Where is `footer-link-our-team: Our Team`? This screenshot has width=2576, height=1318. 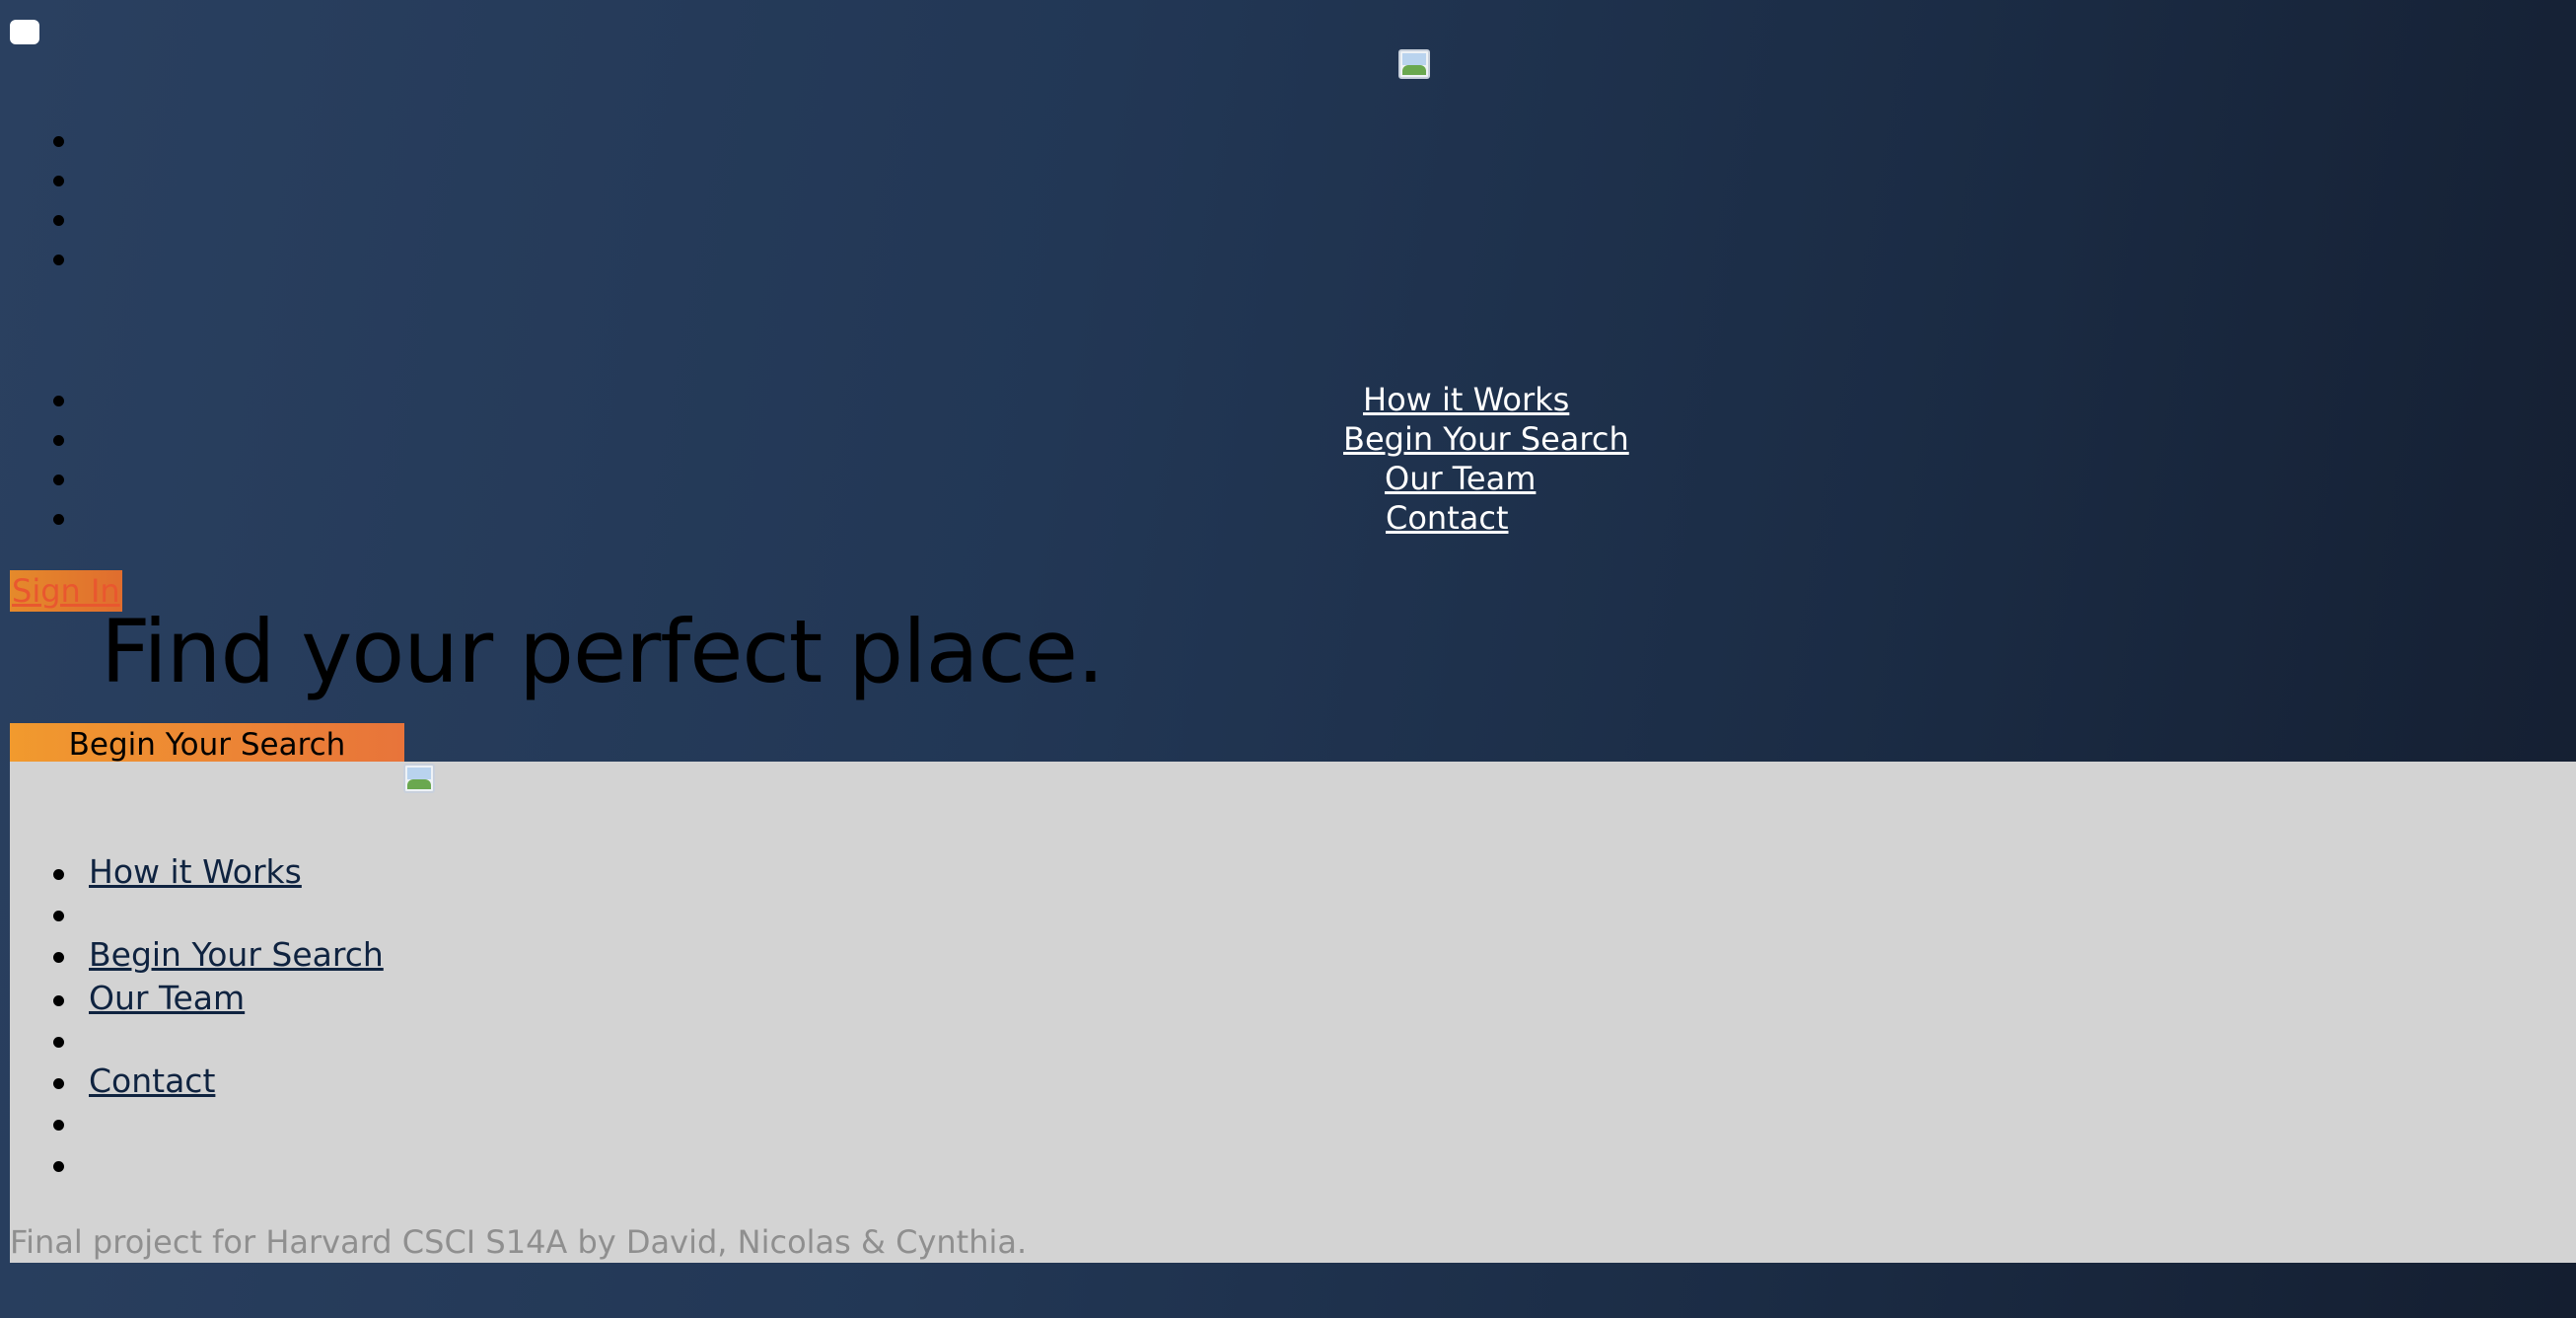
footer-link-our-team: Our Team is located at coordinates (167, 998).